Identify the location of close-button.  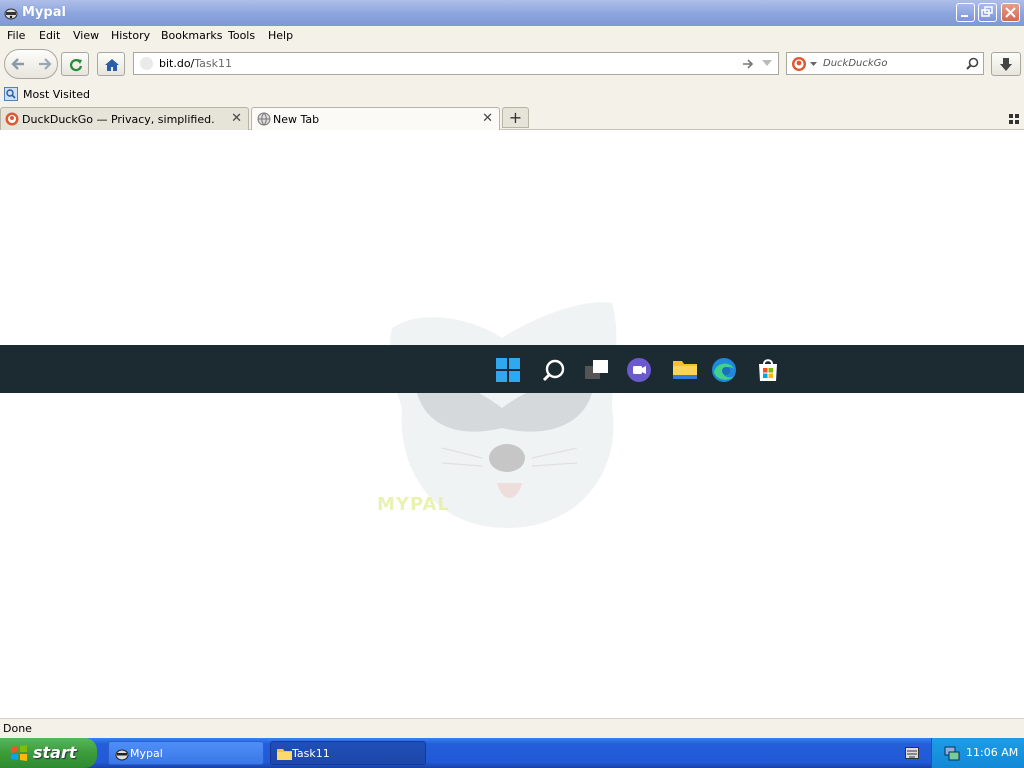
(1010, 12).